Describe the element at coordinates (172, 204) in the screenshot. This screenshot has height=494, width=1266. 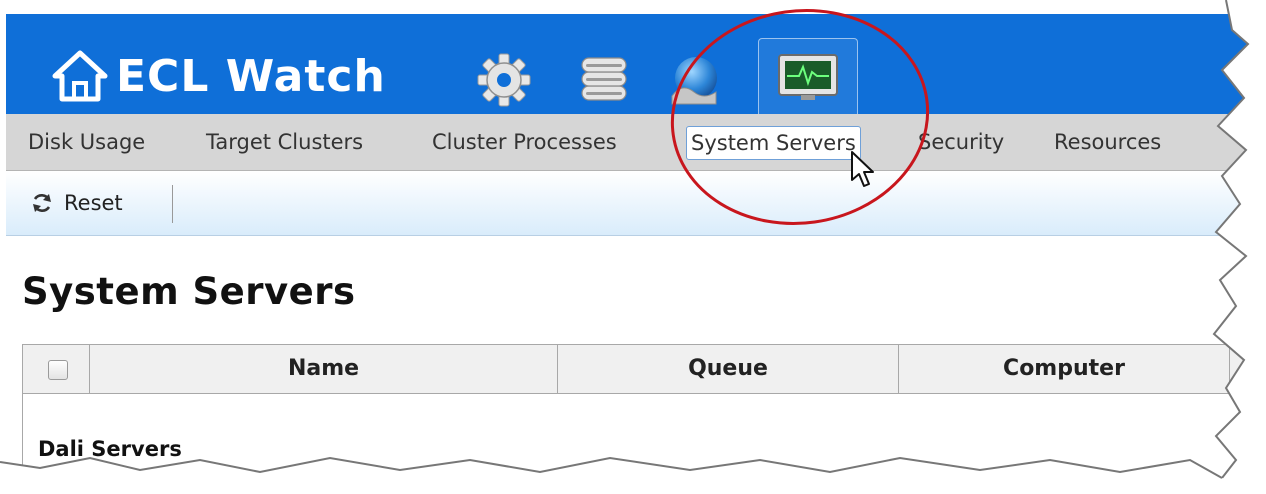
I see `toolbar-separator` at that location.